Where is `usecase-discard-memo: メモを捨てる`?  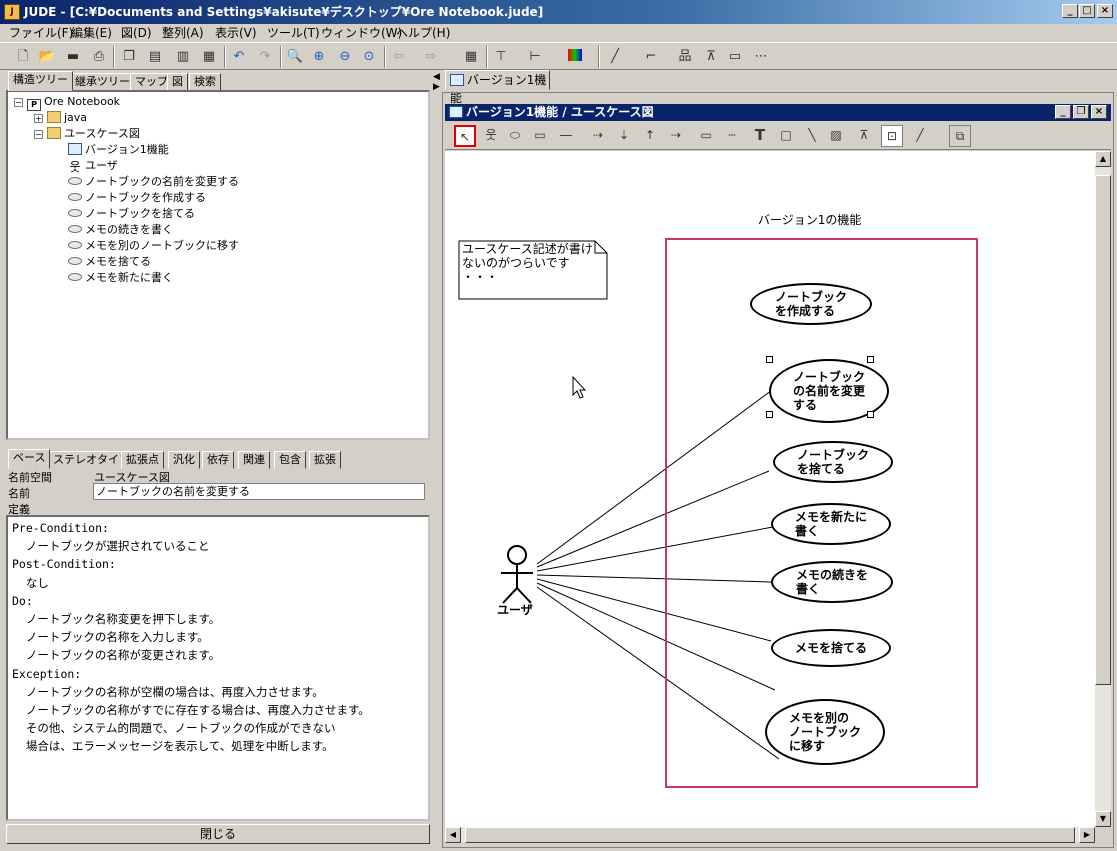 usecase-discard-memo: メモを捨てる is located at coordinates (831, 648).